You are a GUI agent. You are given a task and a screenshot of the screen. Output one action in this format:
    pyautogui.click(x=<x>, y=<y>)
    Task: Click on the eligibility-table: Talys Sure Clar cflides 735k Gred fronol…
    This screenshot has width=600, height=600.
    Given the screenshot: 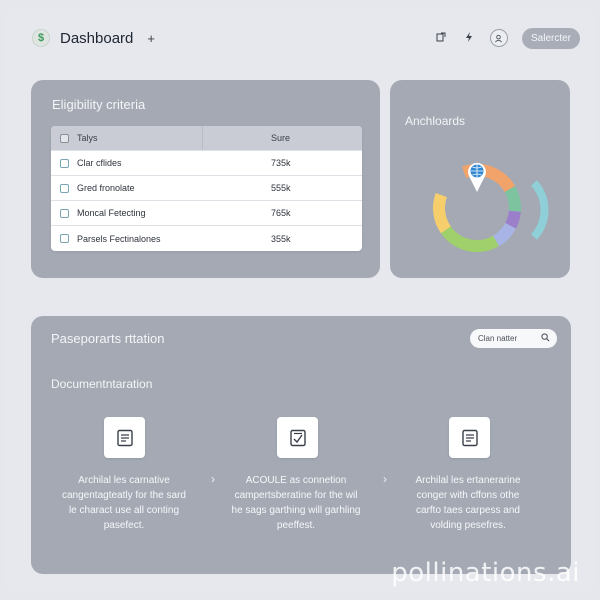 What is the action you would take?
    pyautogui.click(x=206, y=188)
    